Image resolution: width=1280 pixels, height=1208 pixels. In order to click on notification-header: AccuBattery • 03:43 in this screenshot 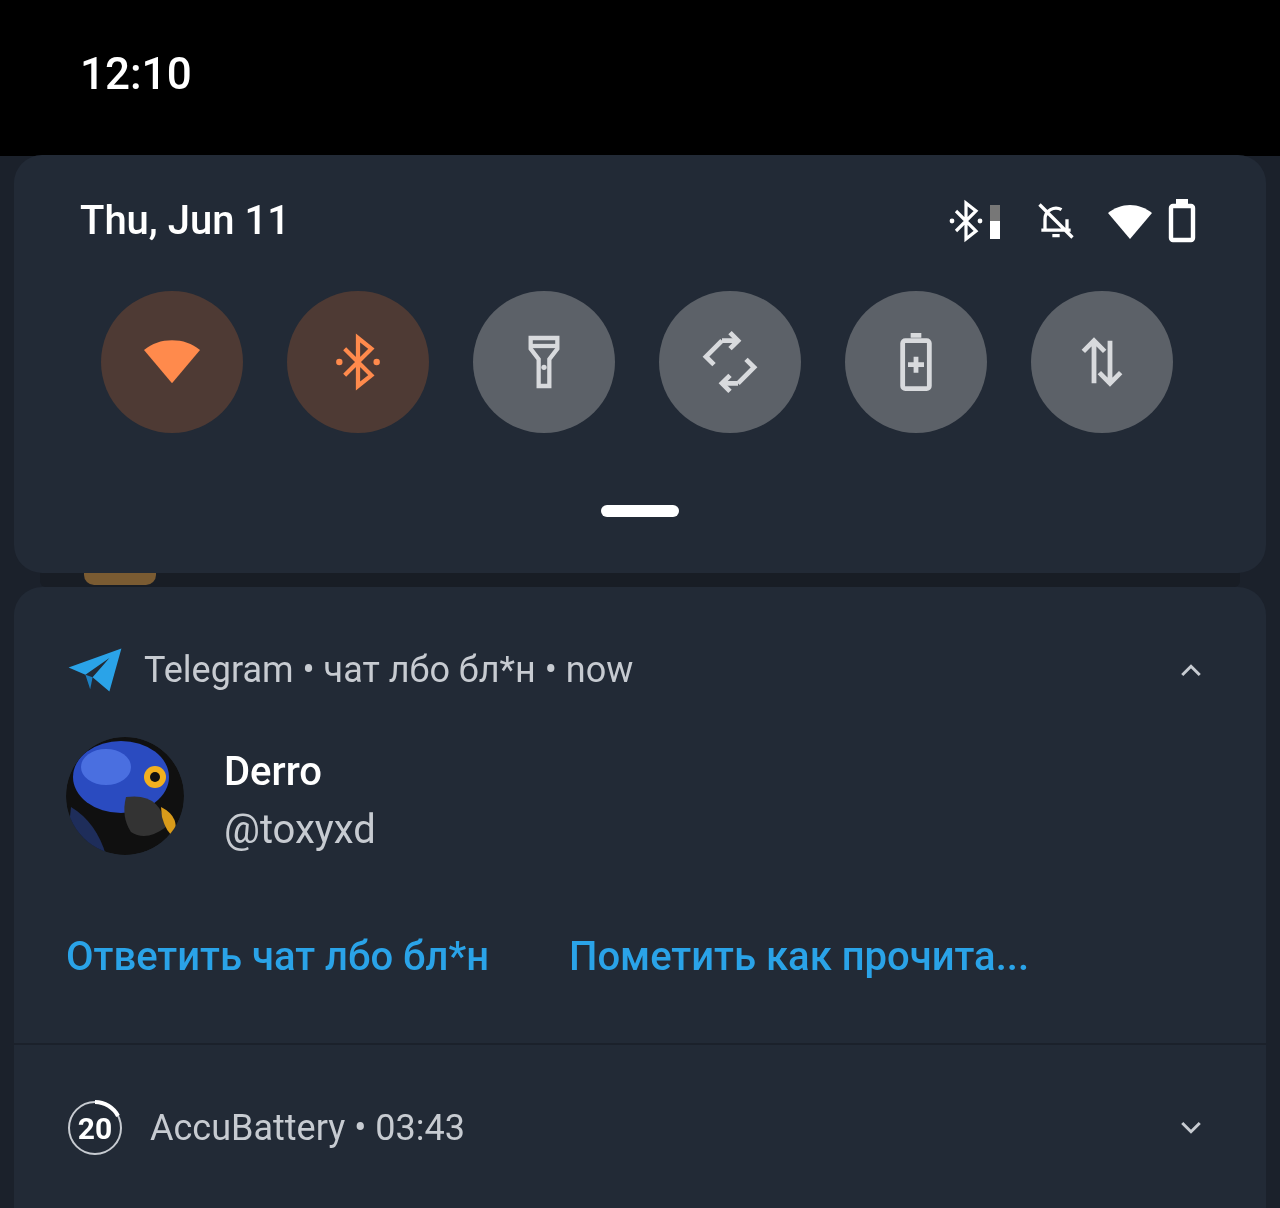, I will do `click(307, 1128)`.